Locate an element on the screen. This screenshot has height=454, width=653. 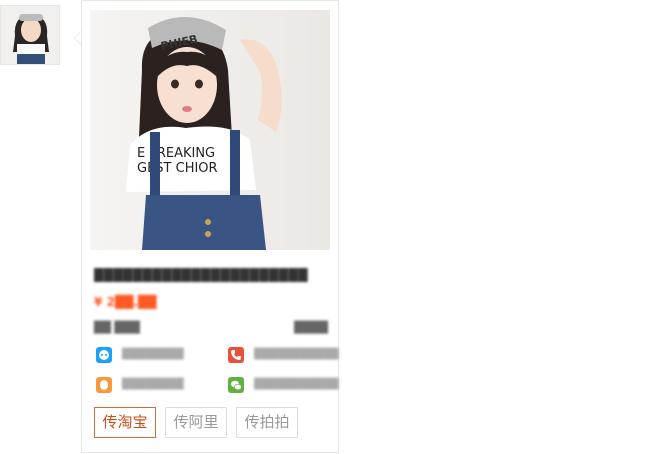
seller-shop: ████ is located at coordinates (311, 327).